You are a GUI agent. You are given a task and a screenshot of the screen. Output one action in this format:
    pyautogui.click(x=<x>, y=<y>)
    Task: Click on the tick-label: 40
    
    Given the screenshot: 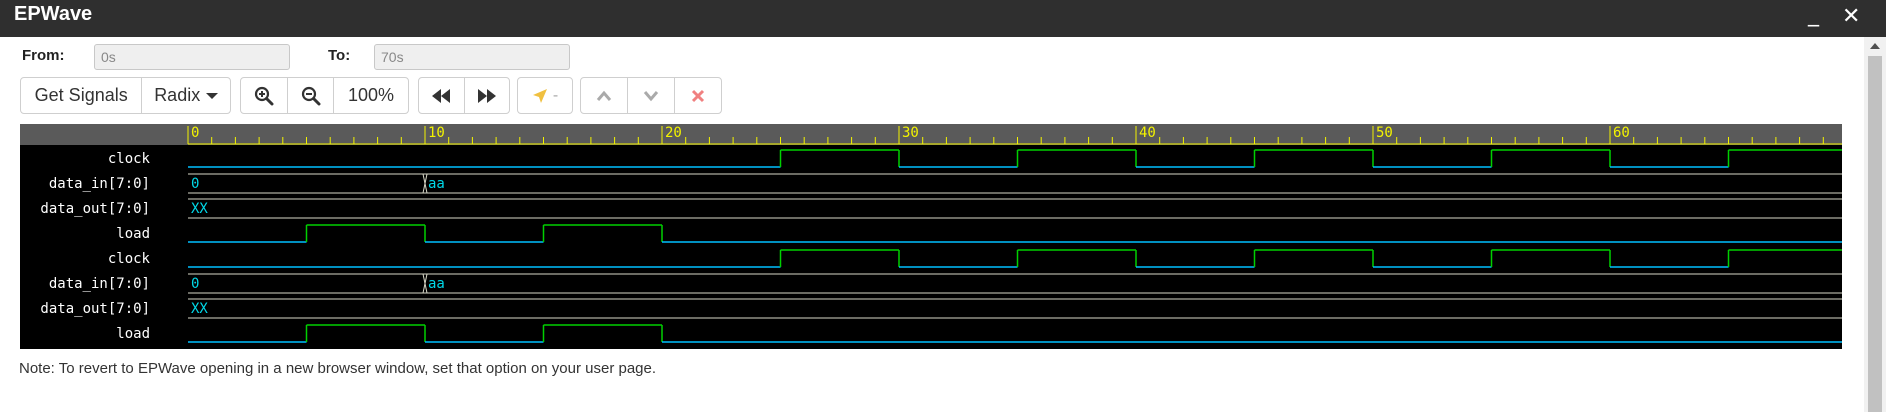 What is the action you would take?
    pyautogui.click(x=1147, y=133)
    